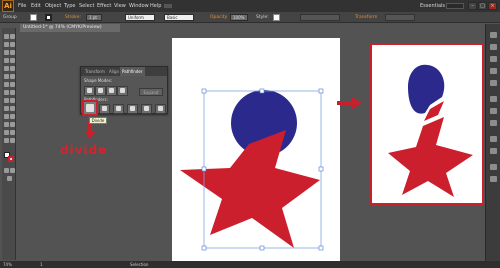  What do you see at coordinates (250, 264) in the screenshot?
I see `status-bar: 74% 1 Selection` at bounding box center [250, 264].